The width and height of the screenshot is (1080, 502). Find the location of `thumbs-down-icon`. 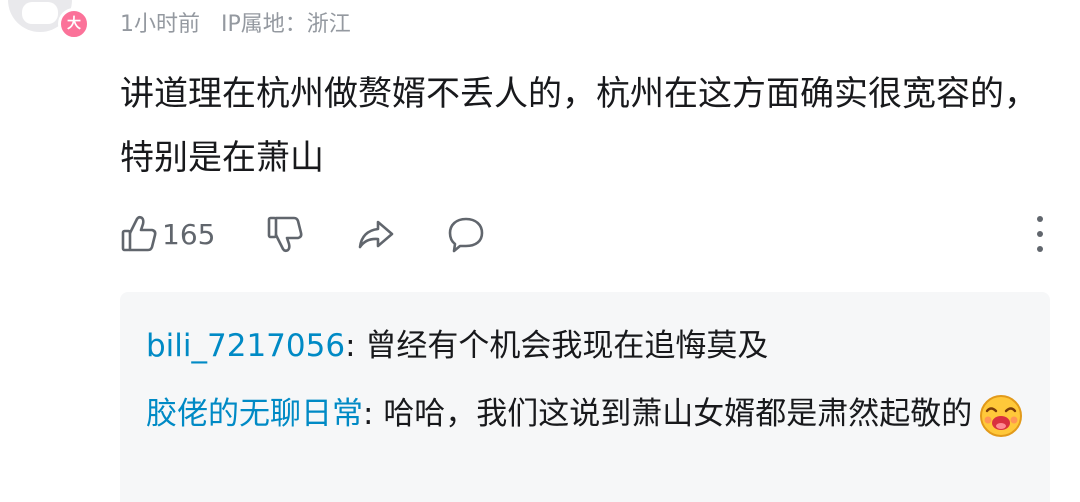

thumbs-down-icon is located at coordinates (285, 234).